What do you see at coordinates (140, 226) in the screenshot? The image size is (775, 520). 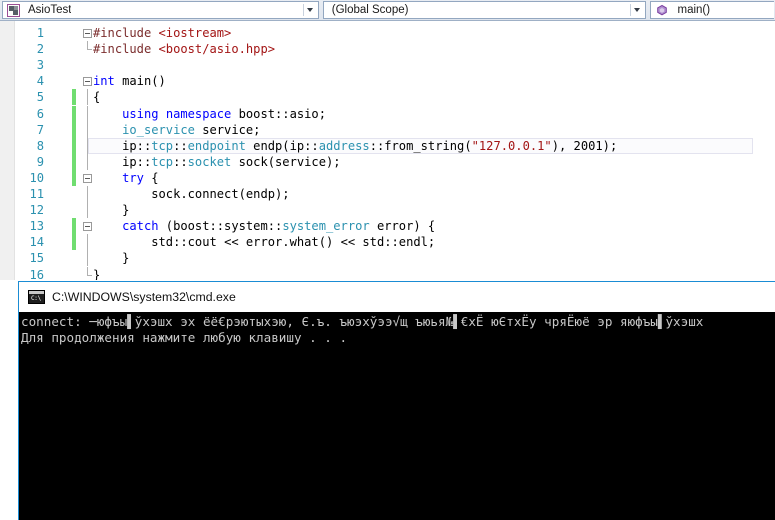 I see `code-token: catch` at bounding box center [140, 226].